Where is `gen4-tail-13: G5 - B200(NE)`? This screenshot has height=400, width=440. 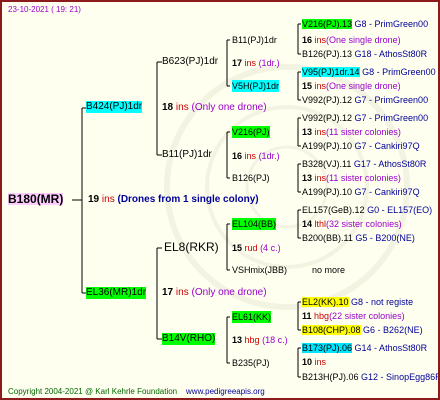 gen4-tail-13: G5 - B200(NE) is located at coordinates (385, 238).